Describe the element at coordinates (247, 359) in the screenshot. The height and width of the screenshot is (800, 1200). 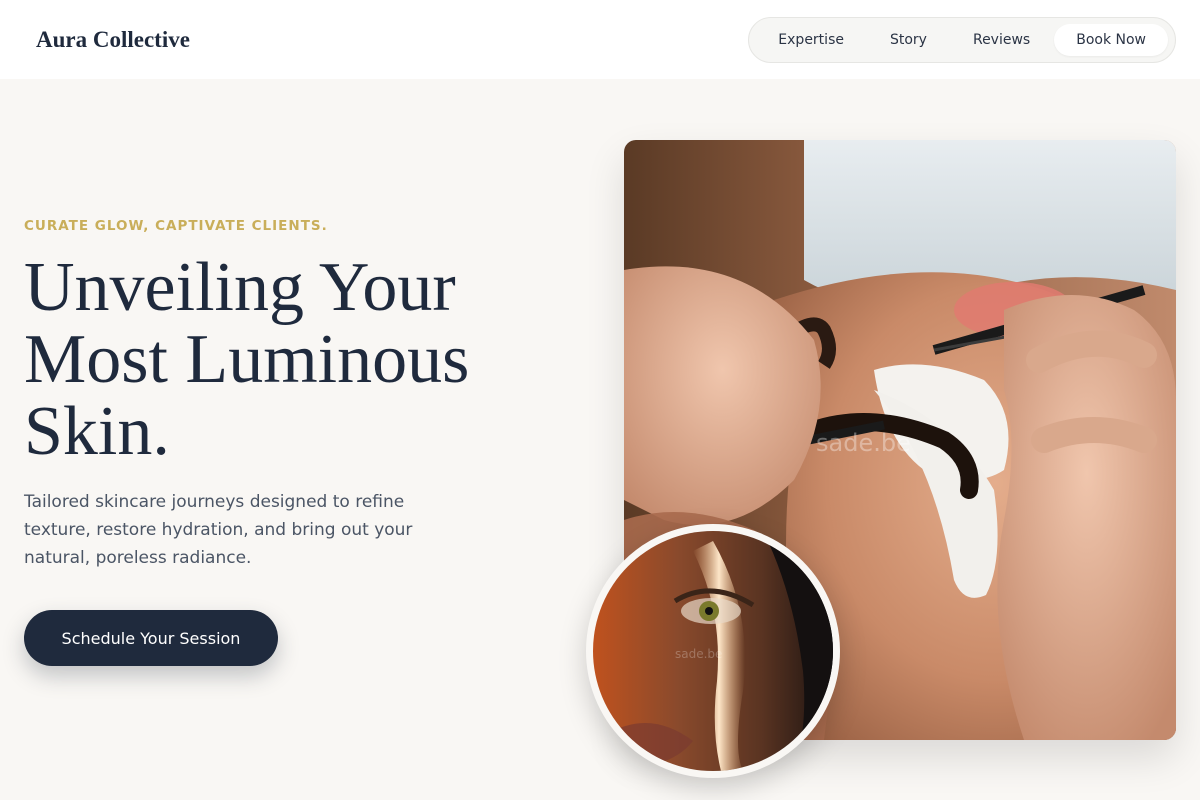
I see `headline-line: Most Luminous` at that location.